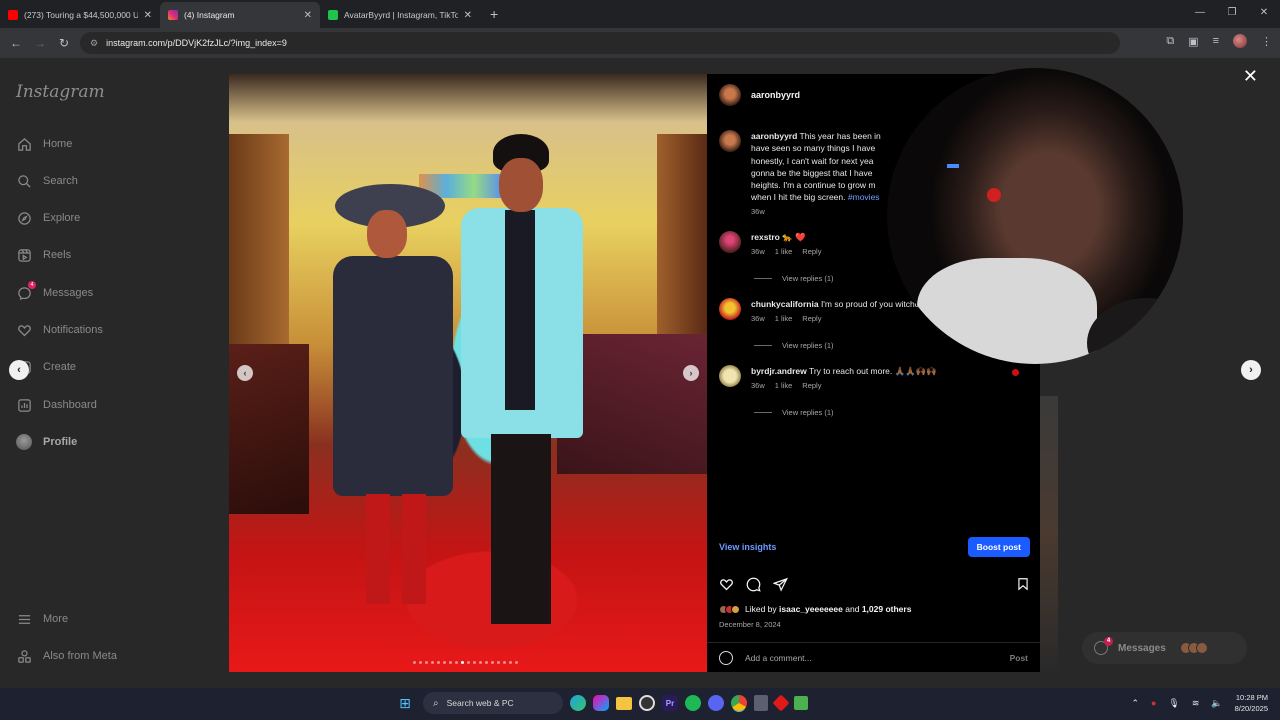  Describe the element at coordinates (998, 547) in the screenshot. I see `boost-post-button: Boost post` at that location.